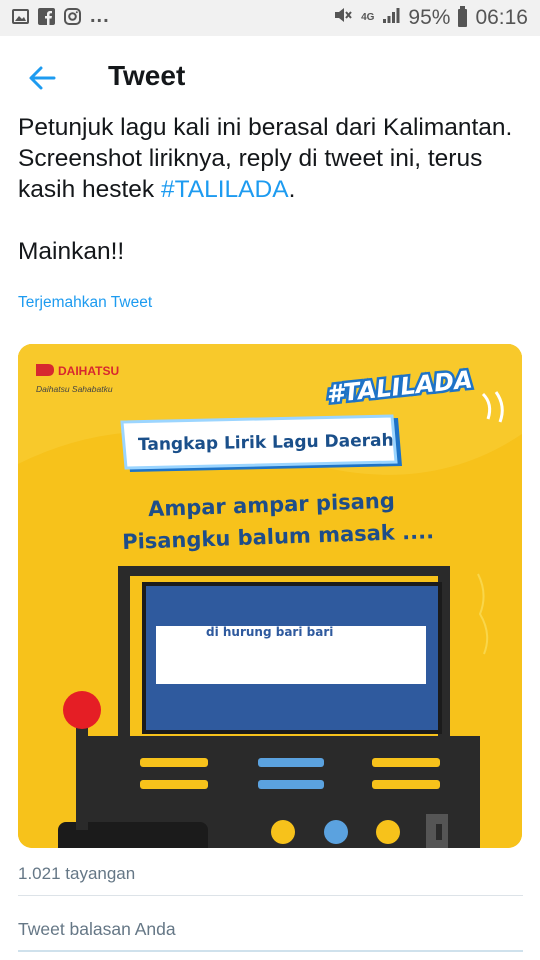 Image resolution: width=540 pixels, height=960 pixels. I want to click on svg-text: Daihatsu Sahabatku, so click(74, 389).